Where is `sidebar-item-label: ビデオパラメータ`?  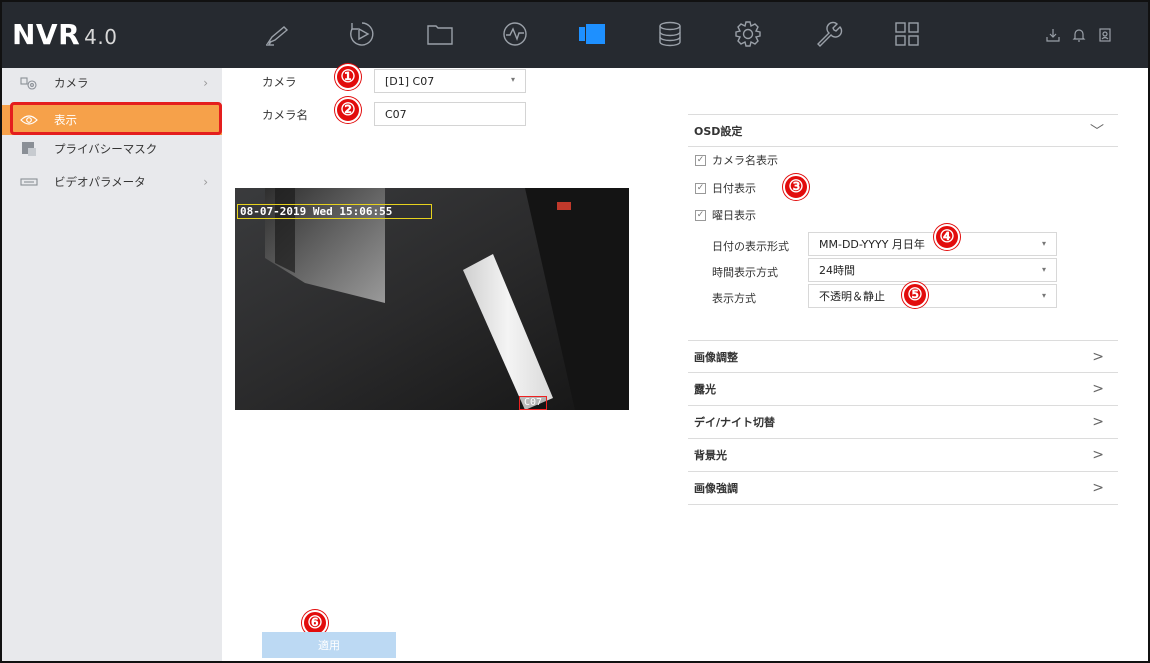
sidebar-item-label: ビデオパラメータ is located at coordinates (100, 182).